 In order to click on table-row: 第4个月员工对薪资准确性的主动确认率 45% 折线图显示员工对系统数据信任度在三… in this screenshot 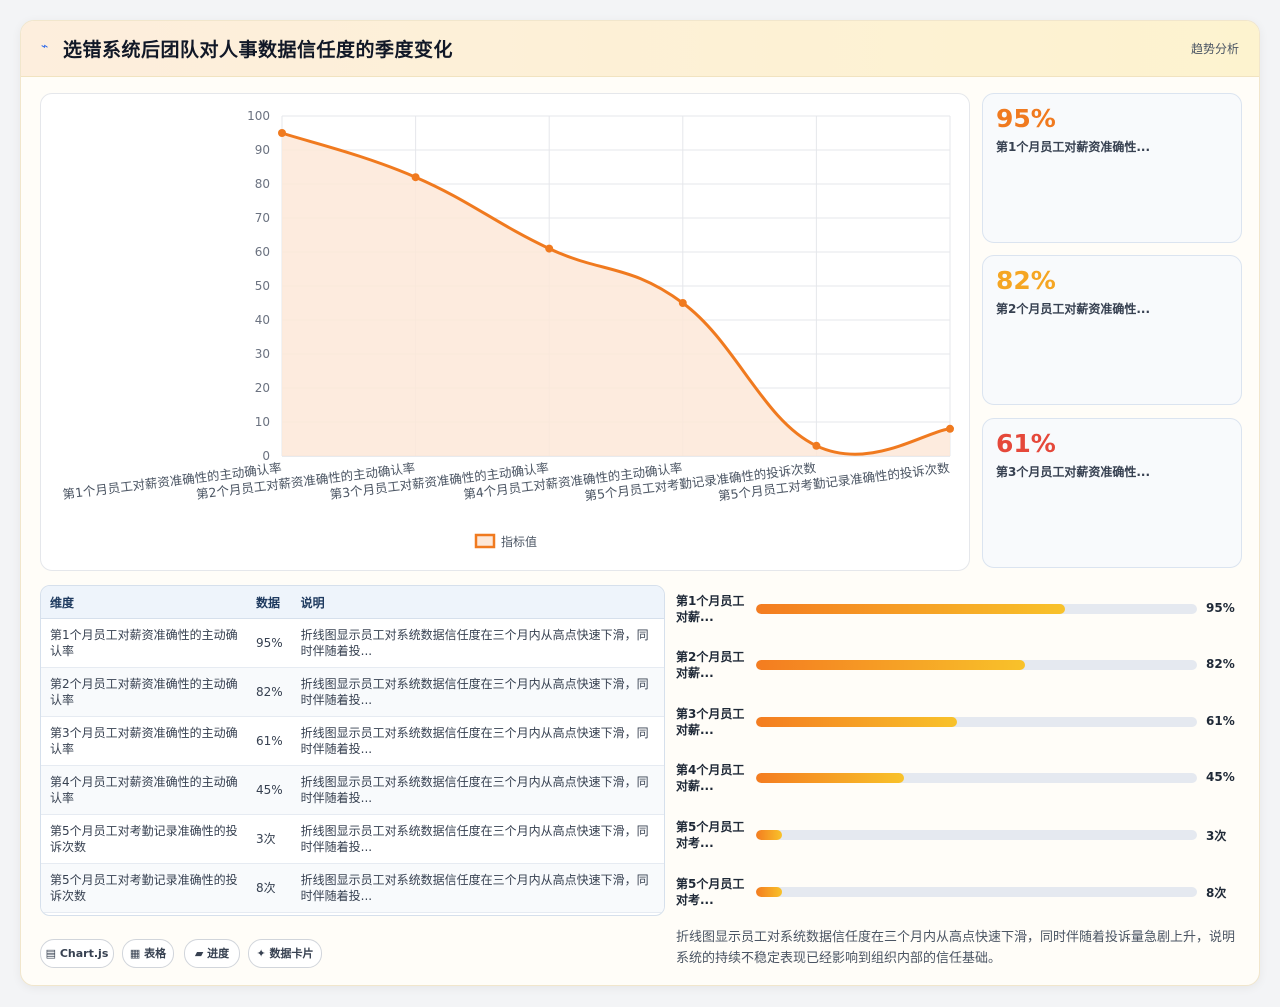, I will do `click(352, 790)`.